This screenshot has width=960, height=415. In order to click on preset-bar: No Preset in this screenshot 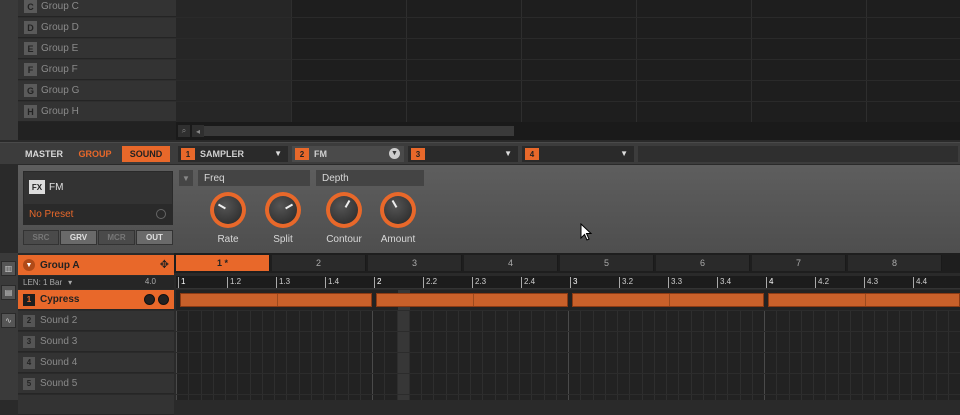, I will do `click(98, 214)`.